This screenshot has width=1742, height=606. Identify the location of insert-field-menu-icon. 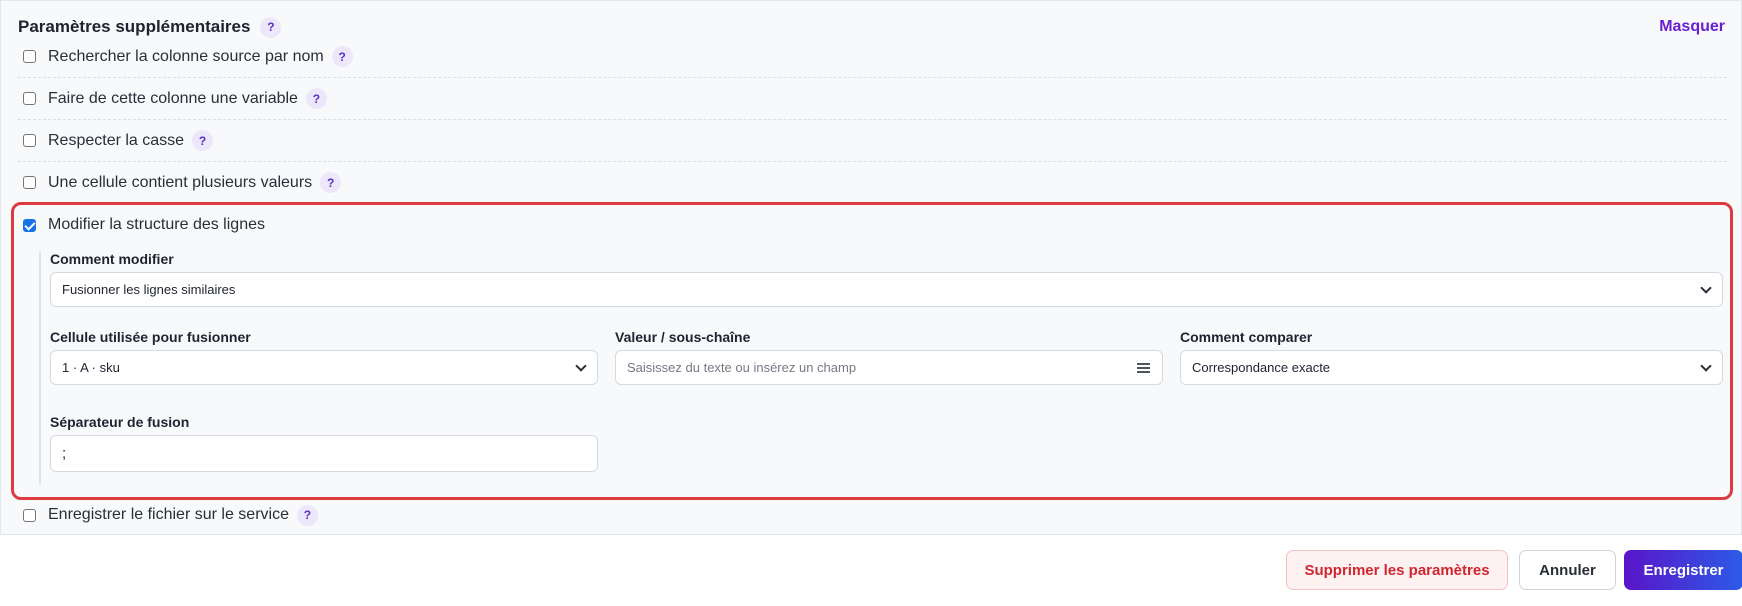
(1143, 368).